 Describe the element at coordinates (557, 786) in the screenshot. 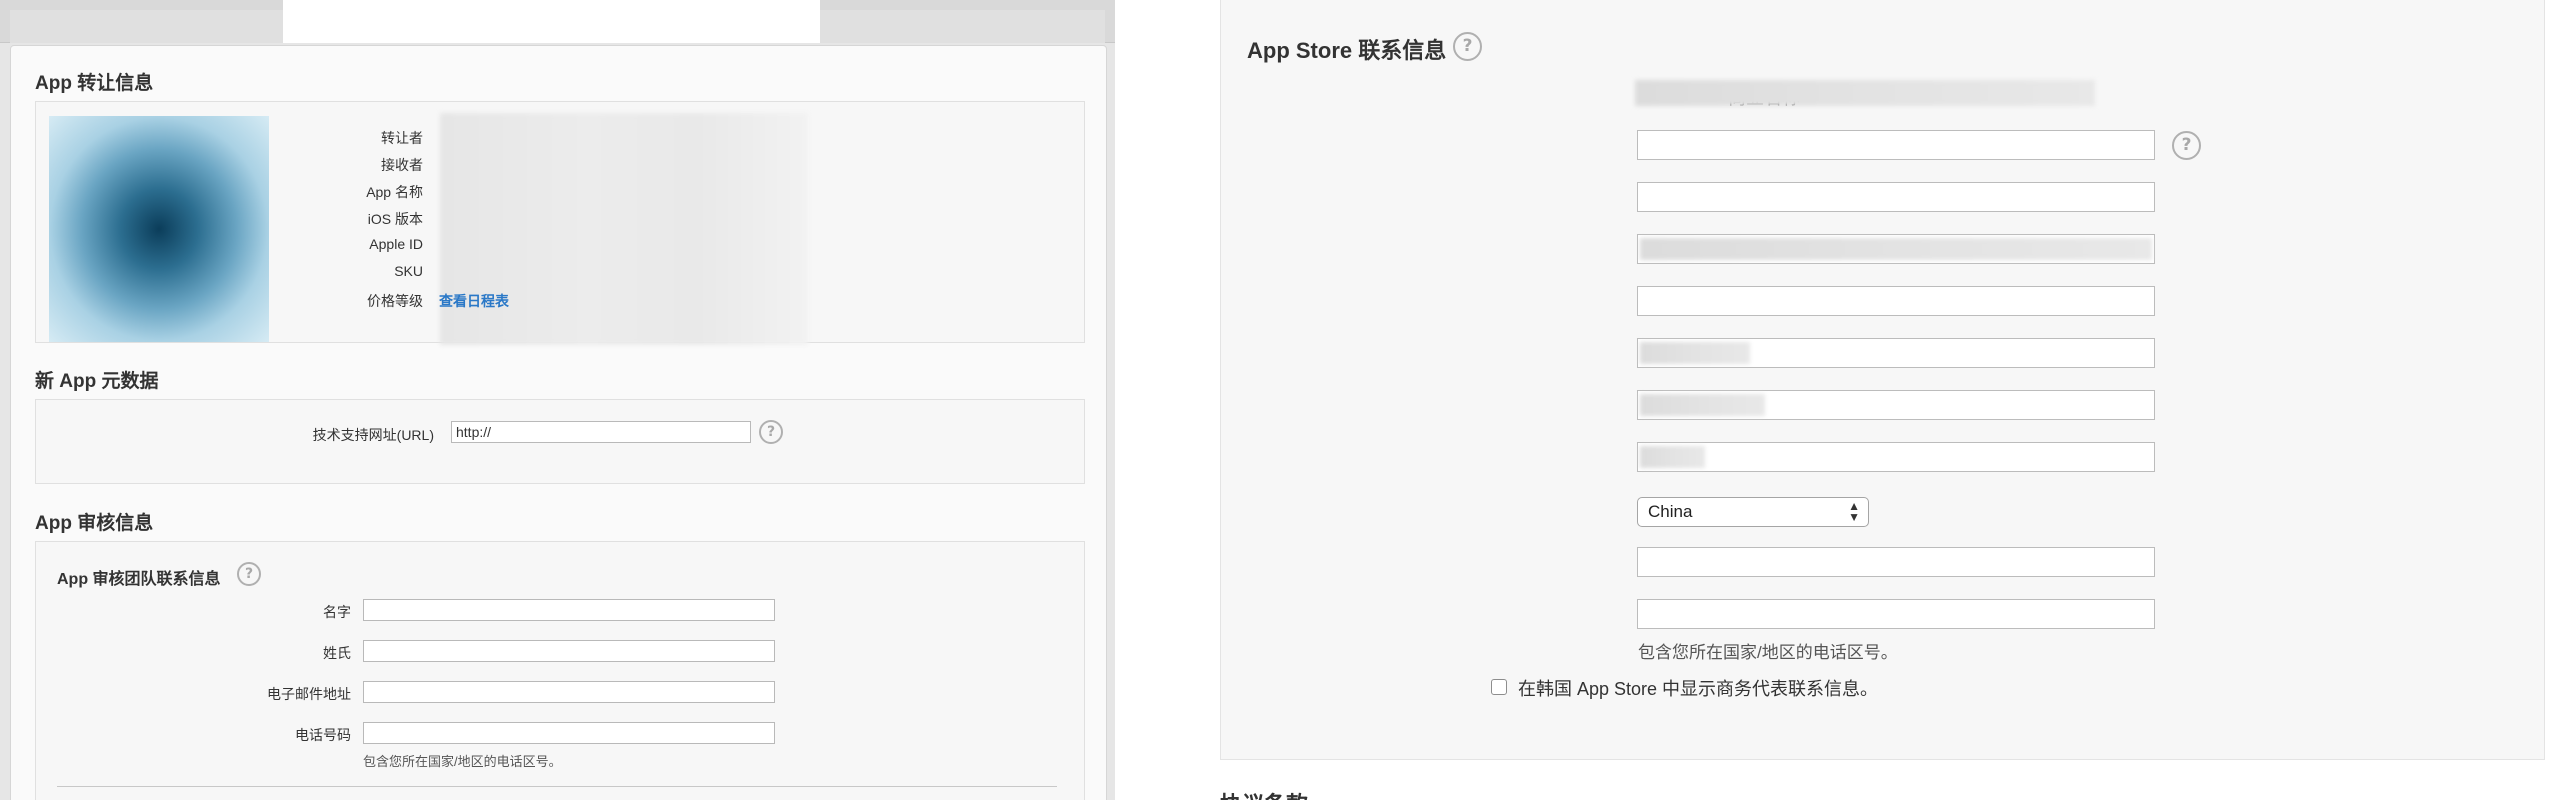

I see `review-divider` at that location.